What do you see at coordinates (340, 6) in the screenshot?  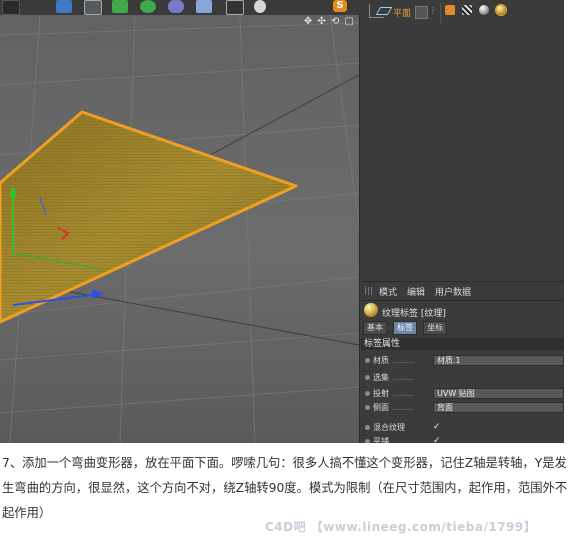 I see `app-badge: S` at bounding box center [340, 6].